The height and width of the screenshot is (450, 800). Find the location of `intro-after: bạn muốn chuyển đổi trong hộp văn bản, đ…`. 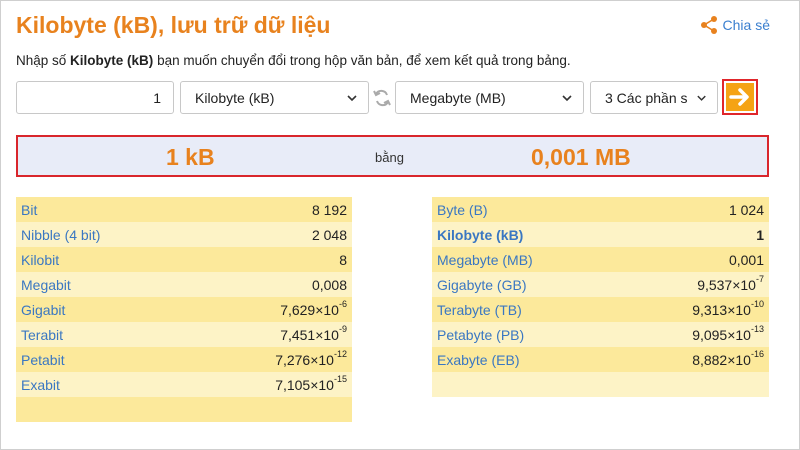

intro-after: bạn muốn chuyển đổi trong hộp văn bản, đ… is located at coordinates (362, 60).